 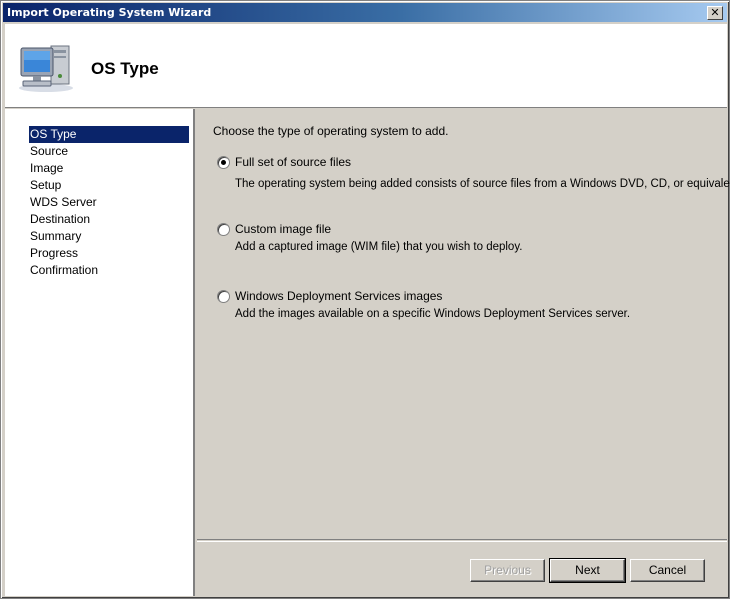 I want to click on close-button: ✕, so click(x=715, y=13).